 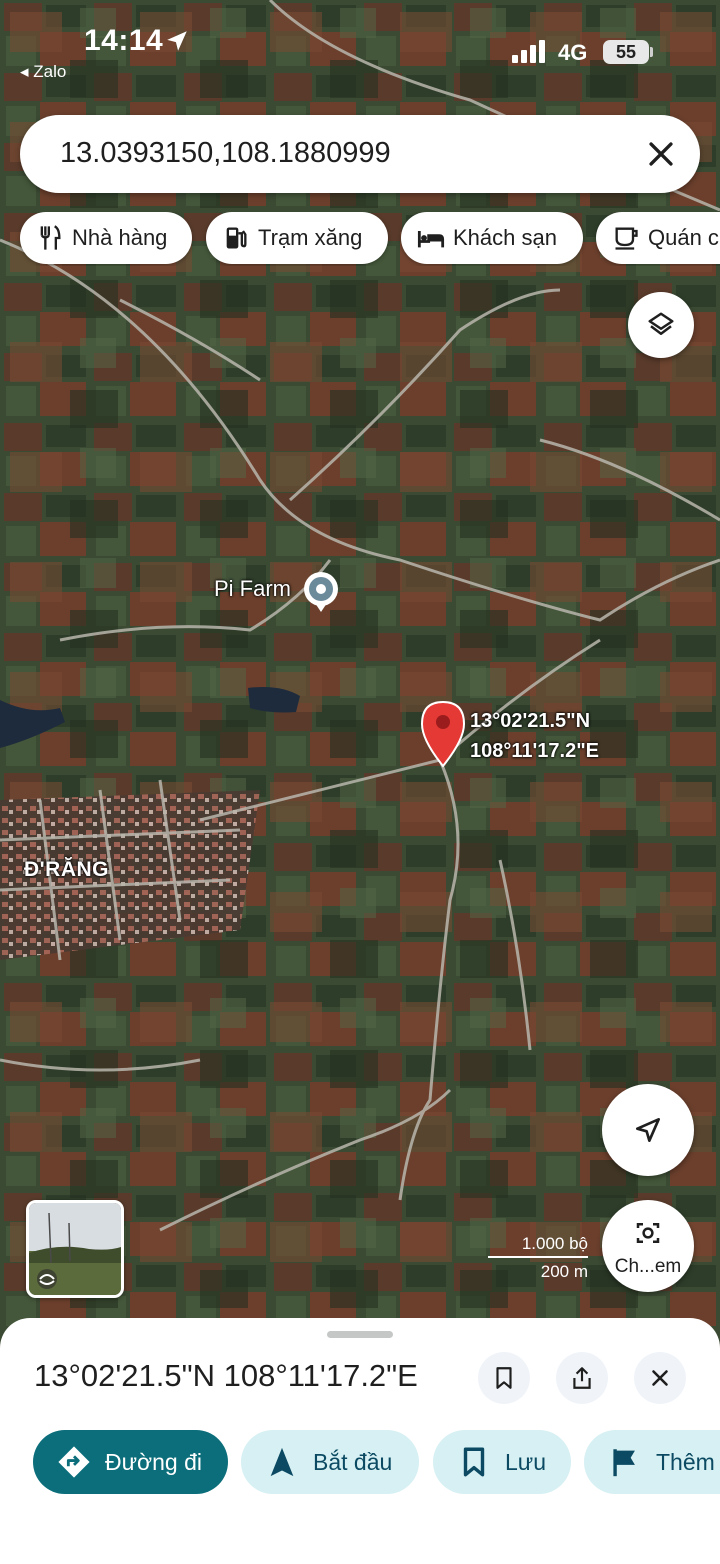 I want to click on save-button: Lưu, so click(x=502, y=1462).